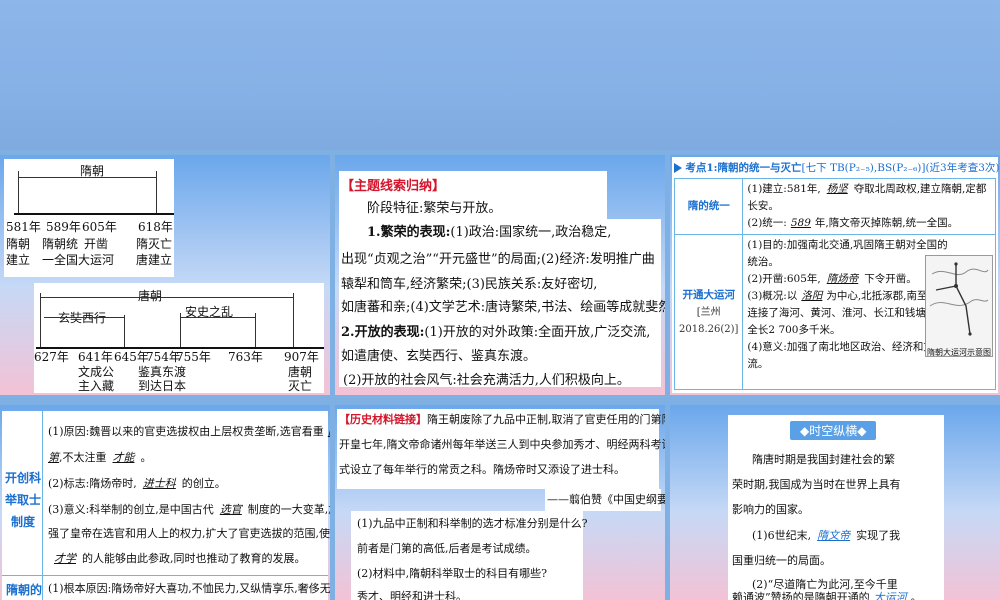 The image size is (1000, 600). Describe the element at coordinates (51, 357) in the screenshot. I see `tang-event-year: 627年` at that location.